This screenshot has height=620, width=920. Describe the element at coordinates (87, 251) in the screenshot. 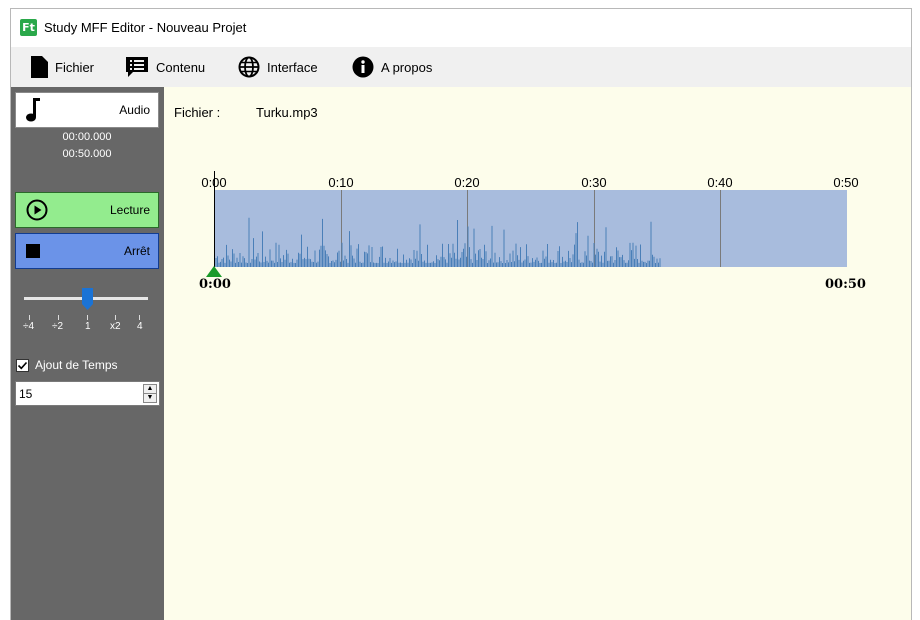

I see `stop-button: Arrêt` at that location.